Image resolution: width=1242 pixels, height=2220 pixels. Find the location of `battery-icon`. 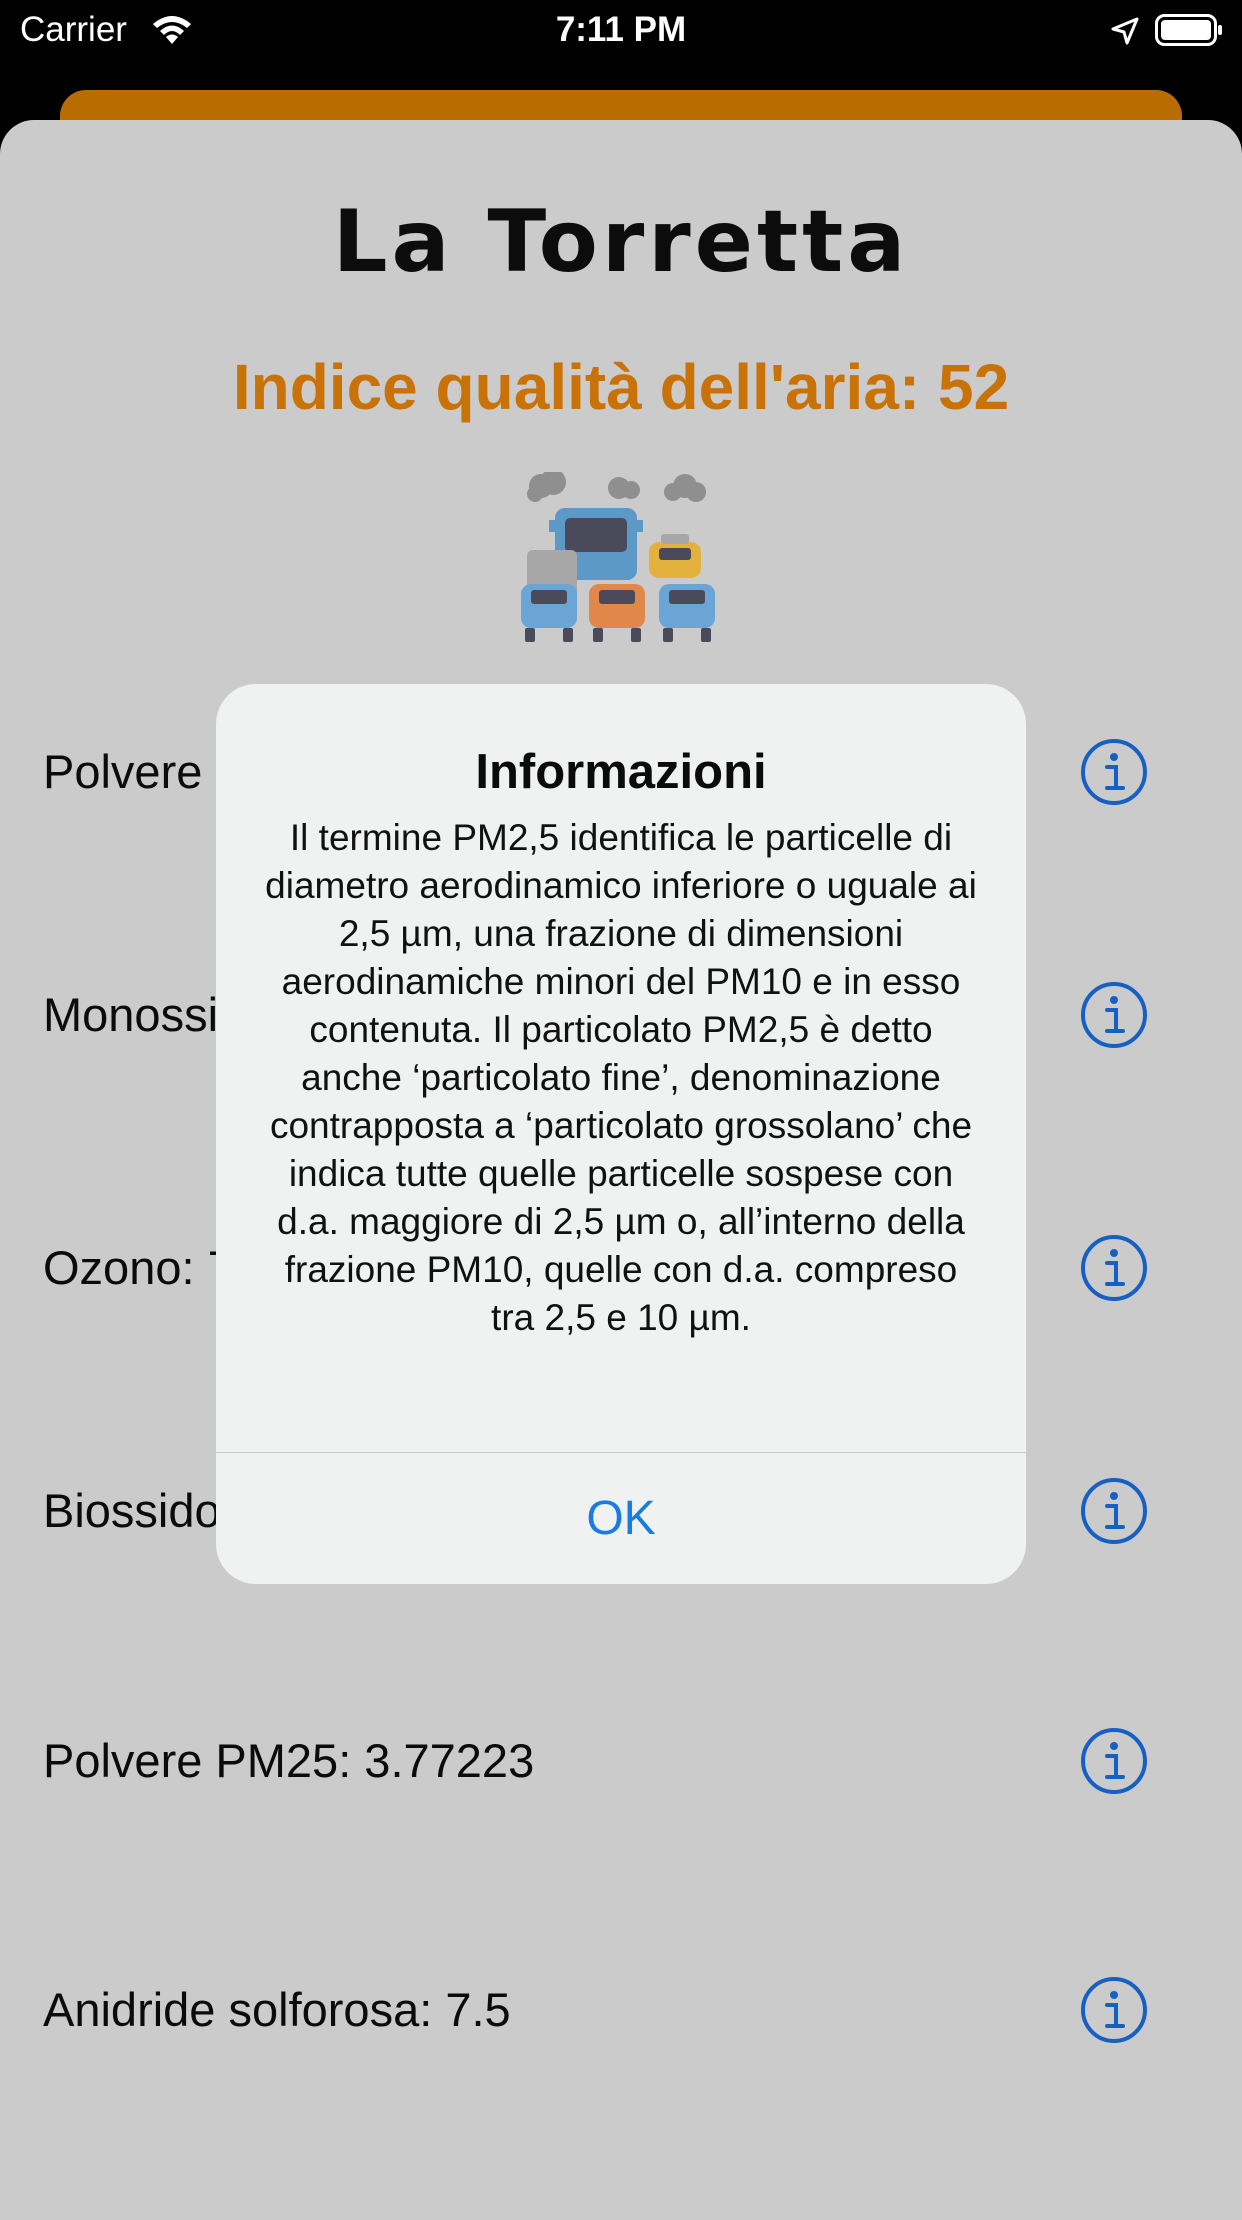

battery-icon is located at coordinates (1188, 30).